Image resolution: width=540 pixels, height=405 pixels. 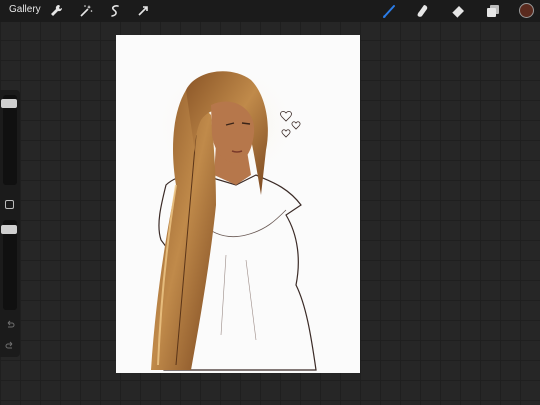 What do you see at coordinates (526, 10) in the screenshot?
I see `color-swatch` at bounding box center [526, 10].